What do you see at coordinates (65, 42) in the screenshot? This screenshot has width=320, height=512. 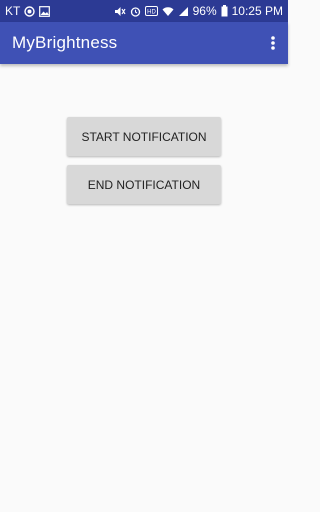 I see `app-title: MyBrightness` at bounding box center [65, 42].